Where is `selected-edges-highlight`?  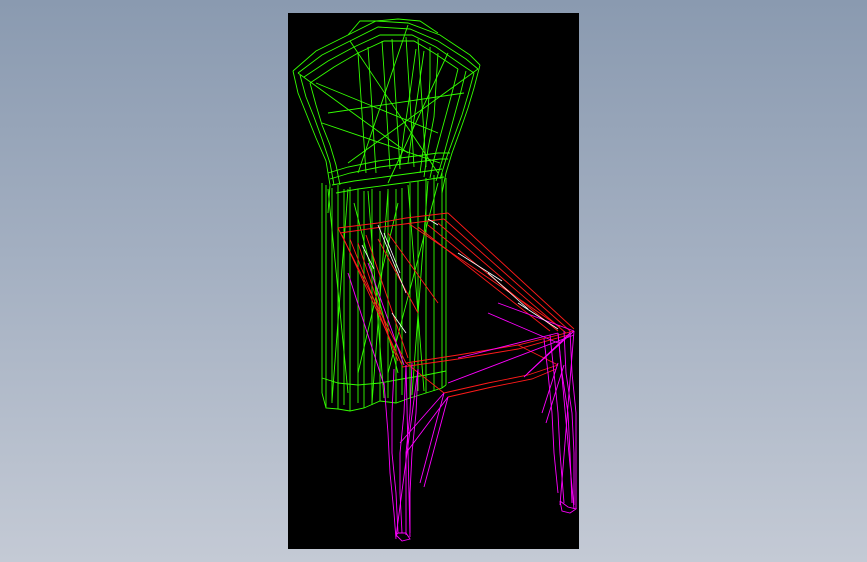 selected-edges-highlight is located at coordinates (460, 276).